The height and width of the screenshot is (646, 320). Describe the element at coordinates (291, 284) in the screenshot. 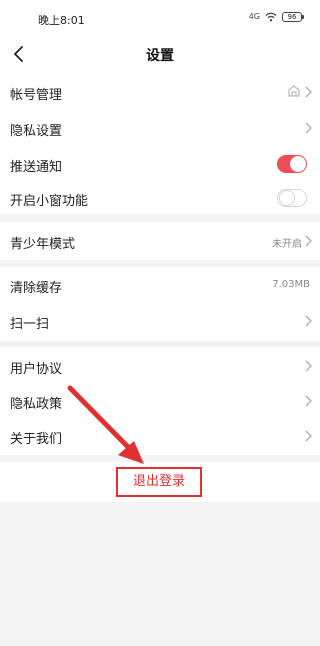

I see `cache-size: 7.03MB` at that location.